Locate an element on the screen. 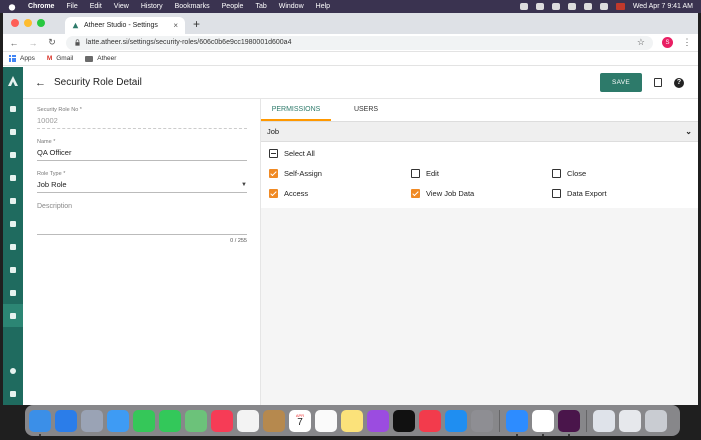  more-menu-icon: ⋮ is located at coordinates (687, 42).